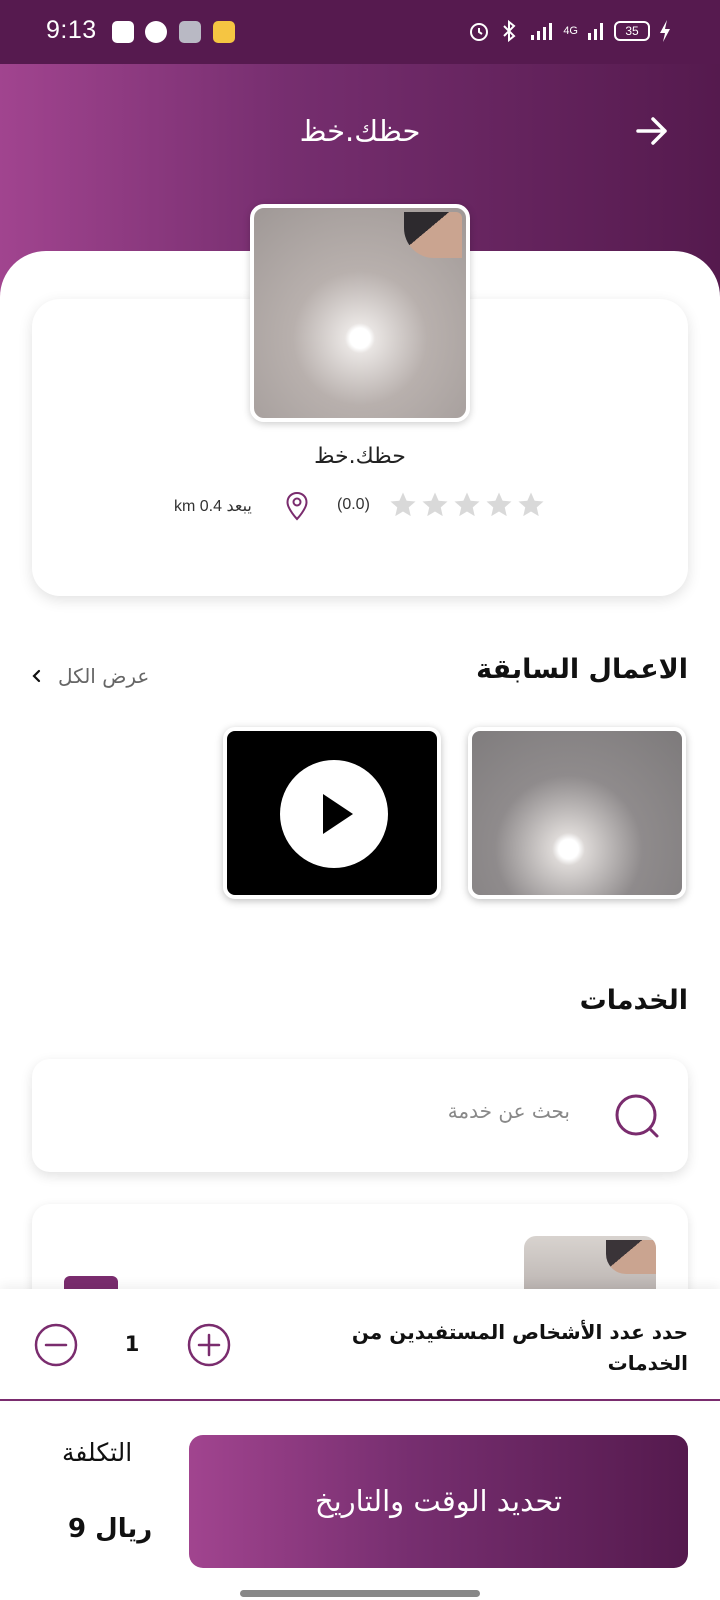  I want to click on search-placeholder: بحث عن خدمة, so click(508, 1111).